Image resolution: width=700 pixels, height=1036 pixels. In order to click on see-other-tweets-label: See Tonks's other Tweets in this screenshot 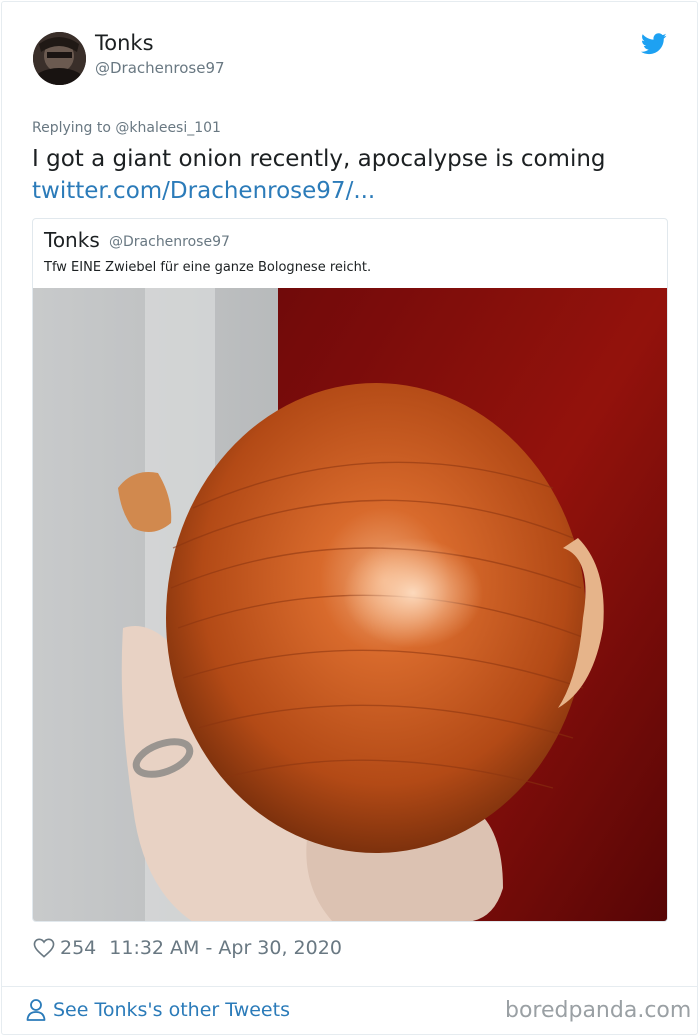, I will do `click(171, 1010)`.